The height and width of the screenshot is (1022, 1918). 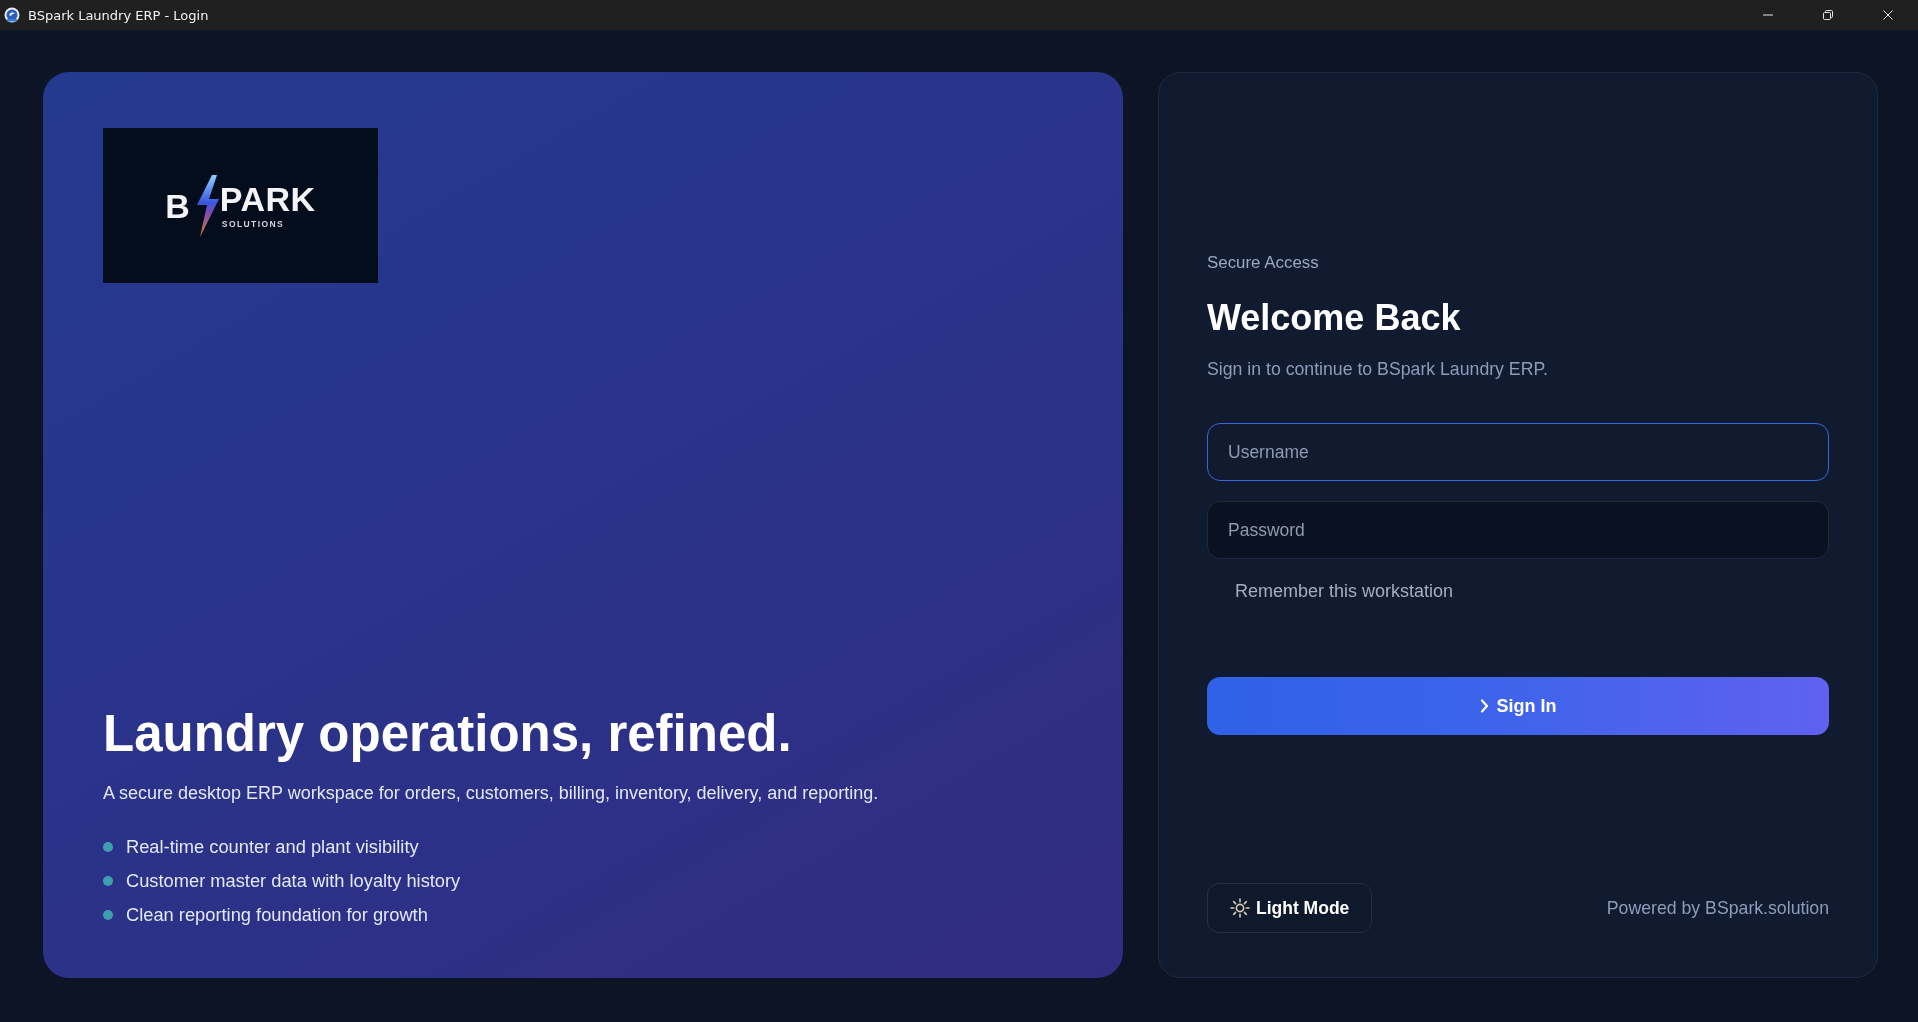 I want to click on powered-by-text: Powered by BSpark.solution, so click(x=1717, y=908).